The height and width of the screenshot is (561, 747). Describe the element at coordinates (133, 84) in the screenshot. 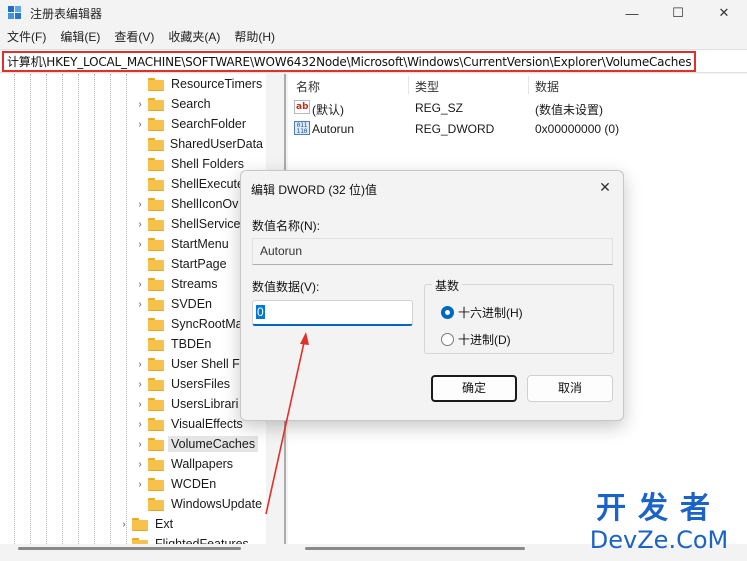

I see `tree-item: ResourceTimers` at that location.